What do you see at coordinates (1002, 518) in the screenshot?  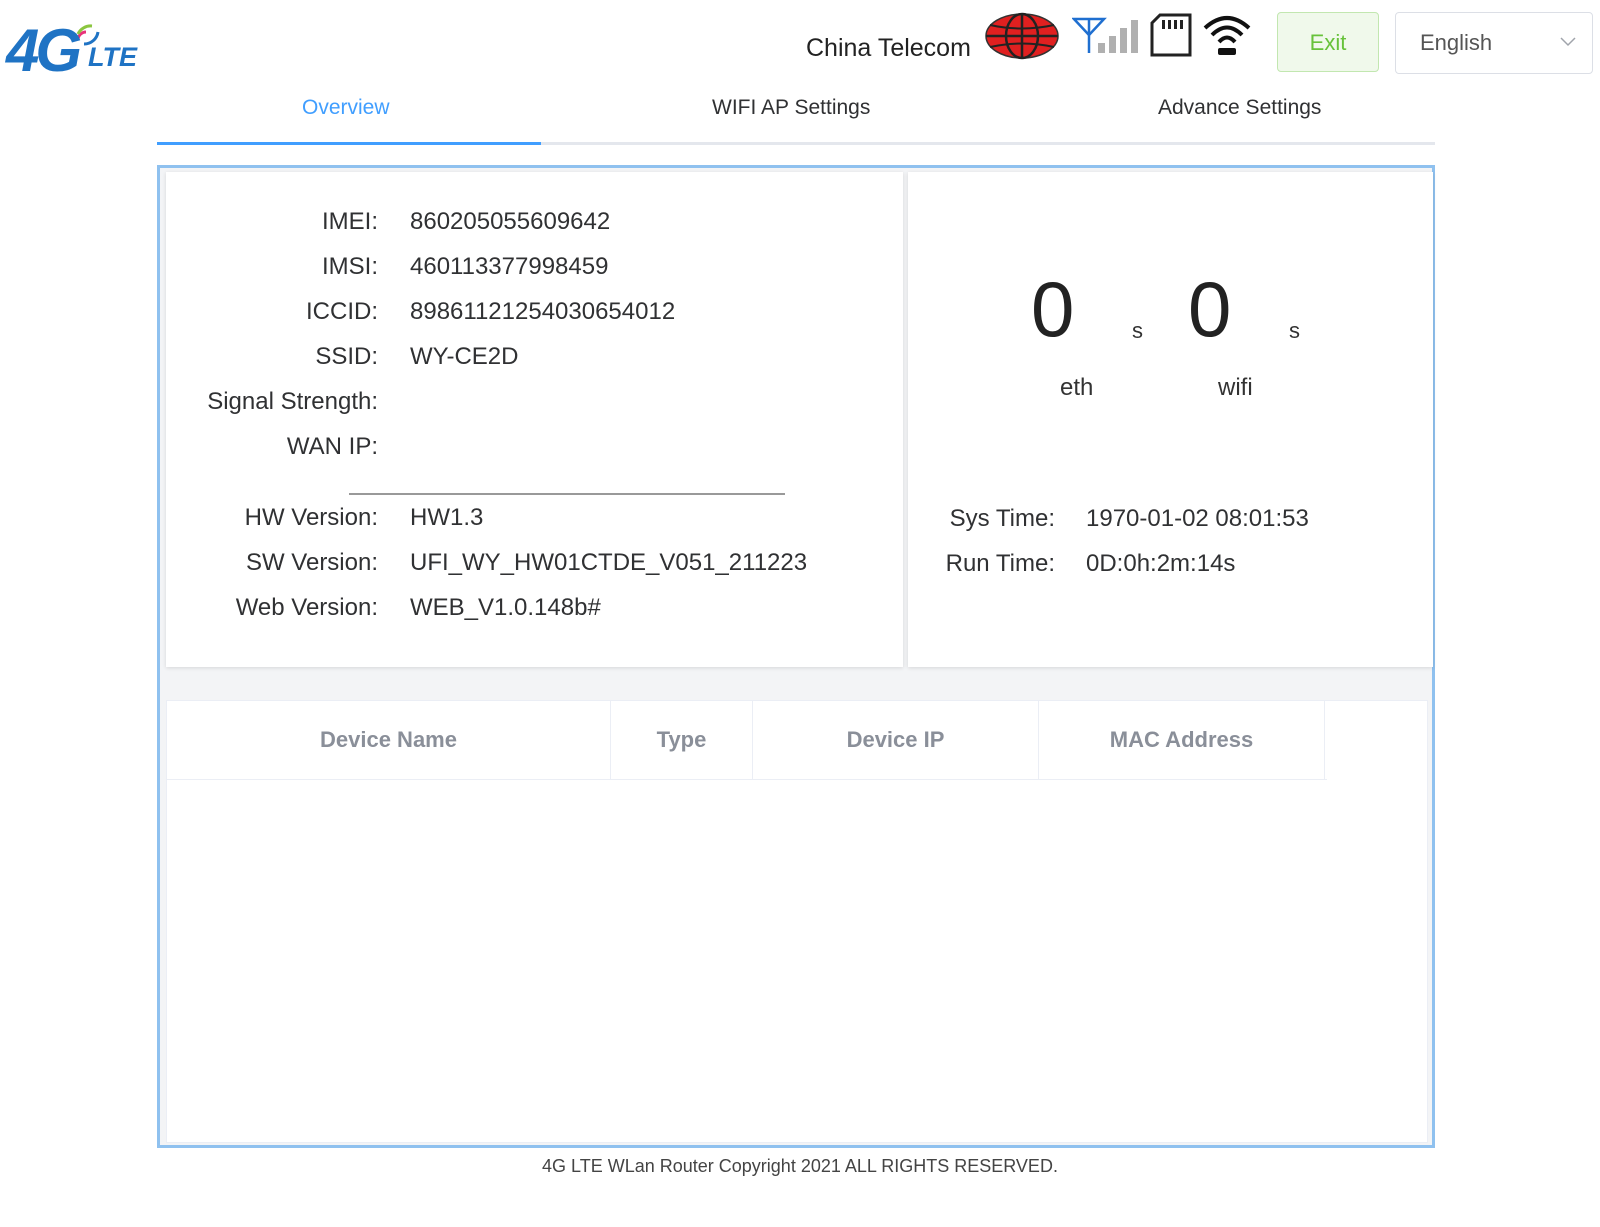 I see `sys-time-label: Sys Time:` at bounding box center [1002, 518].